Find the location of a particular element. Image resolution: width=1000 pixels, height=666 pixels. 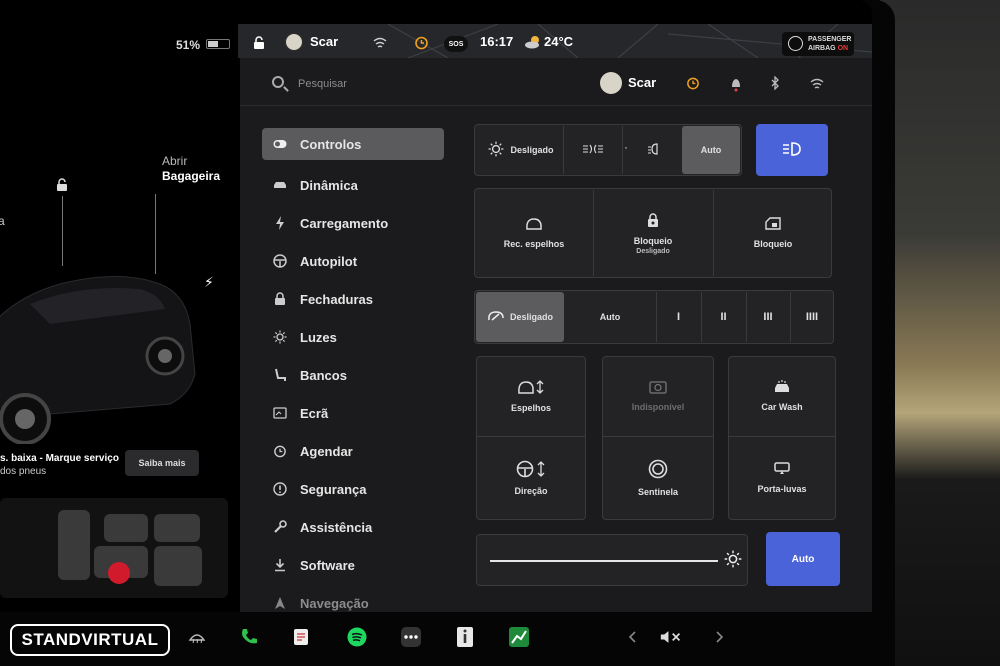

fold-mirrors-label: Rec. espelhos is located at coordinates (534, 244).